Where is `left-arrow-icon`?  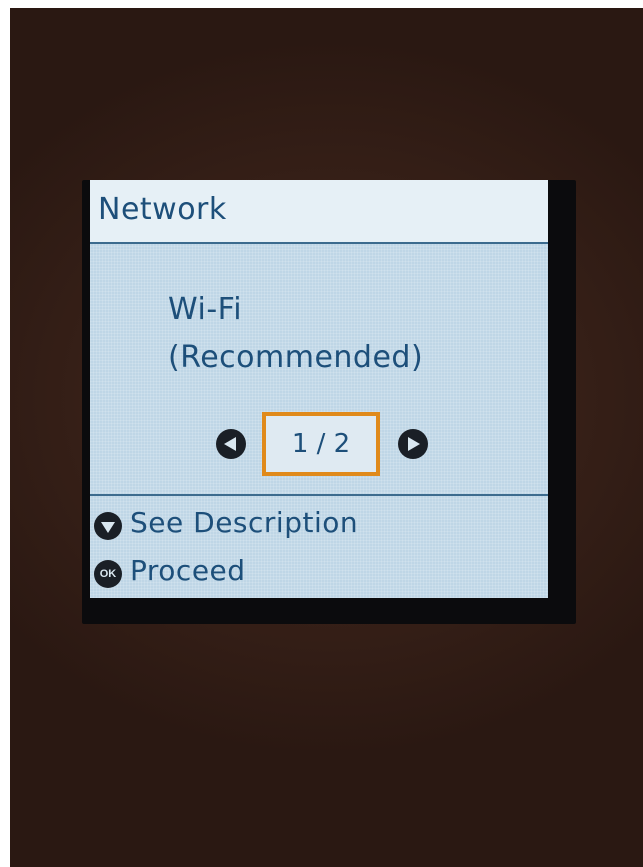 left-arrow-icon is located at coordinates (231, 444).